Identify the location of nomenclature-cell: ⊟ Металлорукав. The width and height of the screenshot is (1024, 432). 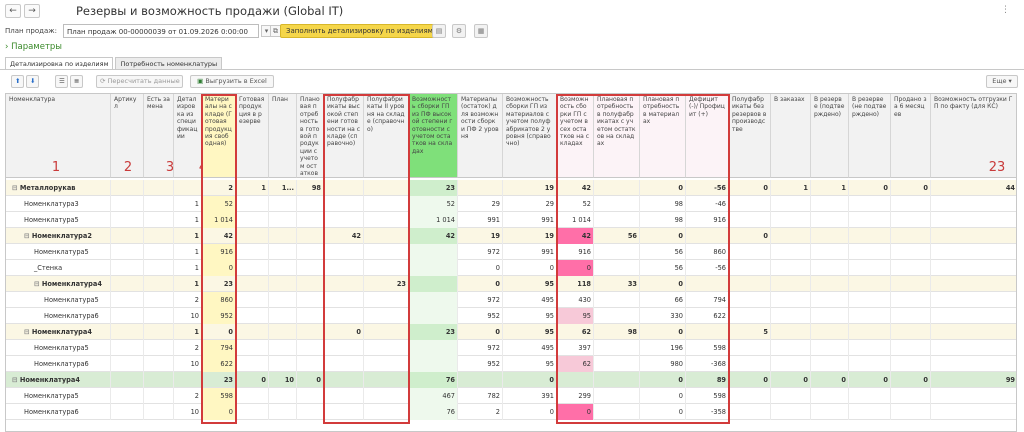
(58, 188).